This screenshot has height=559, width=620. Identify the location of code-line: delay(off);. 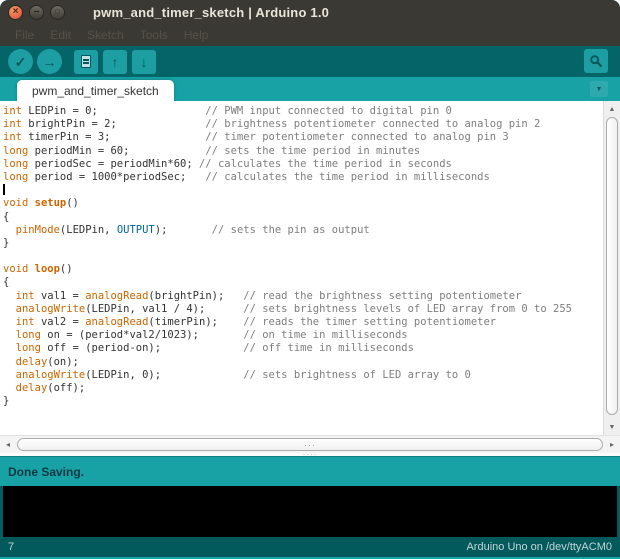
(50, 387).